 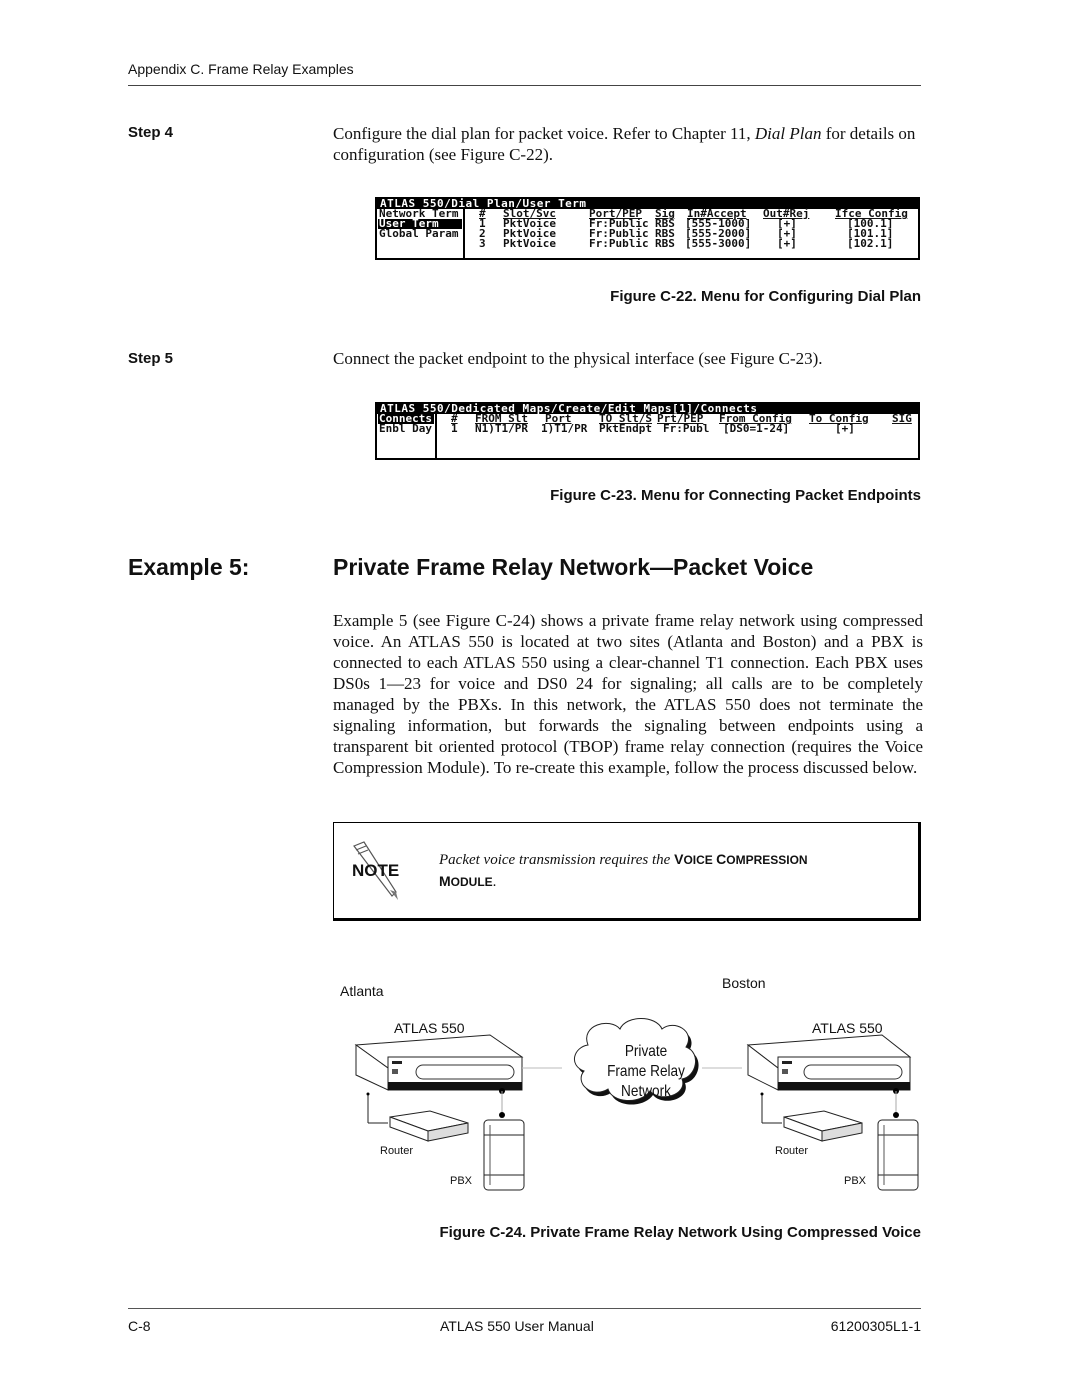 I want to click on note-italic-text: Packet voice transmission requires the, so click(x=557, y=860).